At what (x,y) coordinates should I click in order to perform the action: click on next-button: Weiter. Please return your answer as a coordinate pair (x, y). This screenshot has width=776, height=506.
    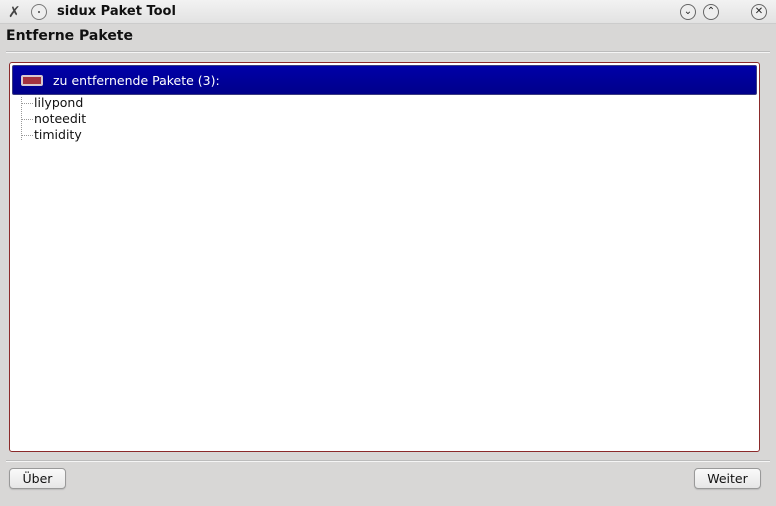
    Looking at the image, I should click on (727, 478).